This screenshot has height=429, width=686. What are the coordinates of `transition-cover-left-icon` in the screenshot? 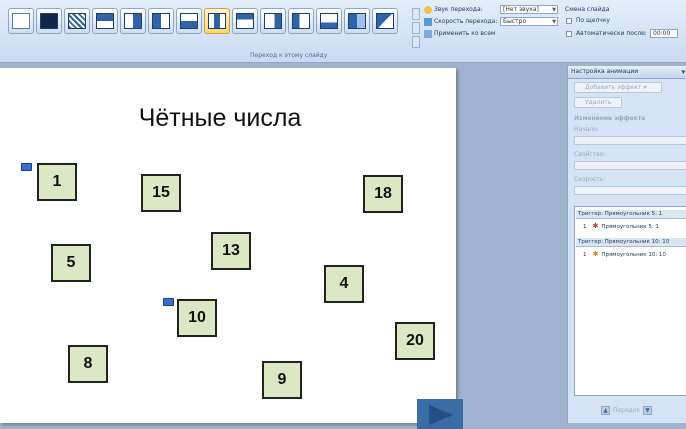 It's located at (273, 21).